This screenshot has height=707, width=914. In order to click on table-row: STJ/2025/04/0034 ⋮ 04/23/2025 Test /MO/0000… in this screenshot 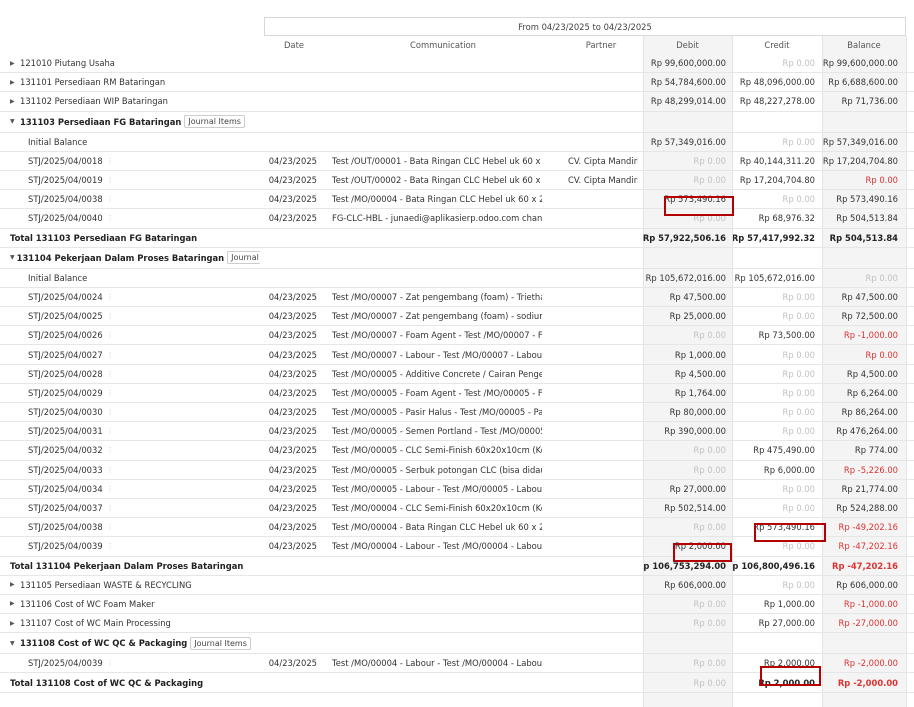, I will do `click(457, 489)`.